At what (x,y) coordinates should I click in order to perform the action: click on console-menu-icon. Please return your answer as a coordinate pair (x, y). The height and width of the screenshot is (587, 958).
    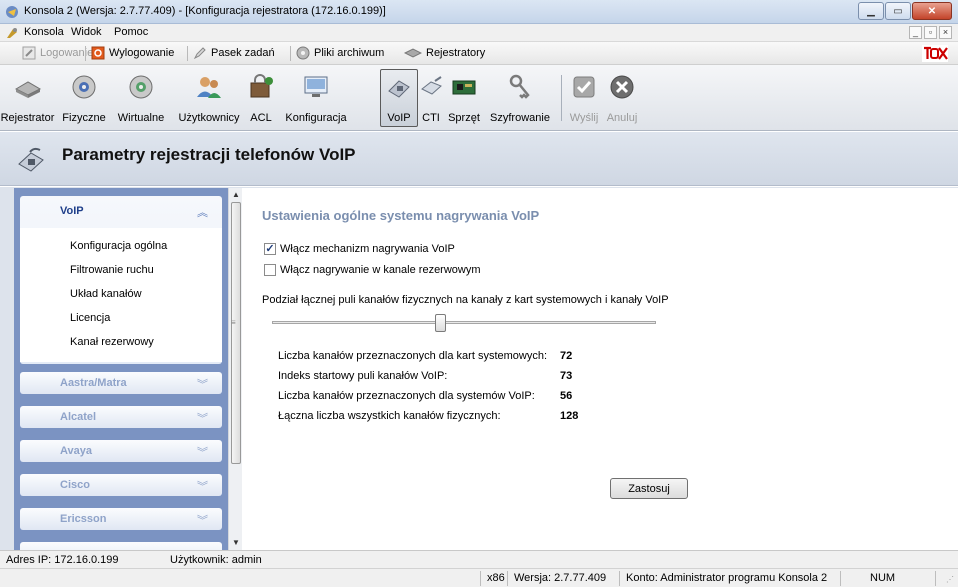
    Looking at the image, I should click on (12, 33).